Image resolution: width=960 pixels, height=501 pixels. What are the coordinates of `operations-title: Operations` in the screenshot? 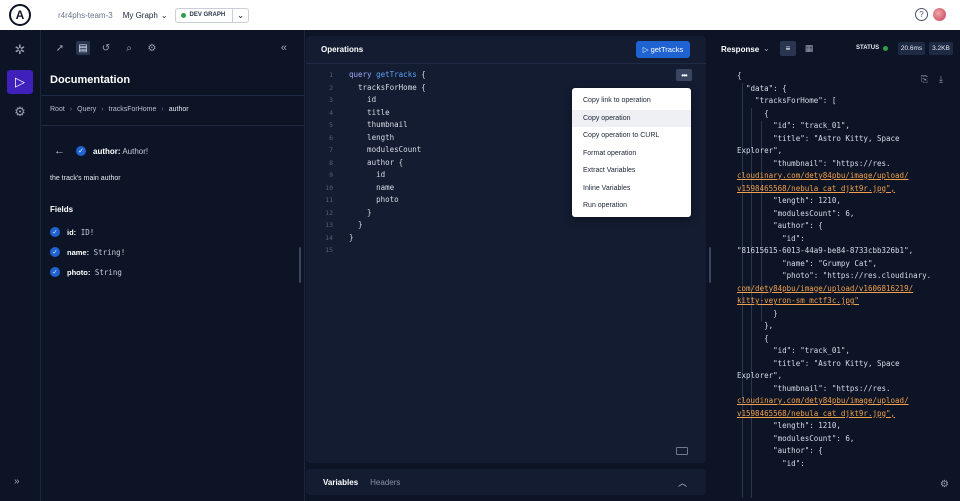 It's located at (342, 49).